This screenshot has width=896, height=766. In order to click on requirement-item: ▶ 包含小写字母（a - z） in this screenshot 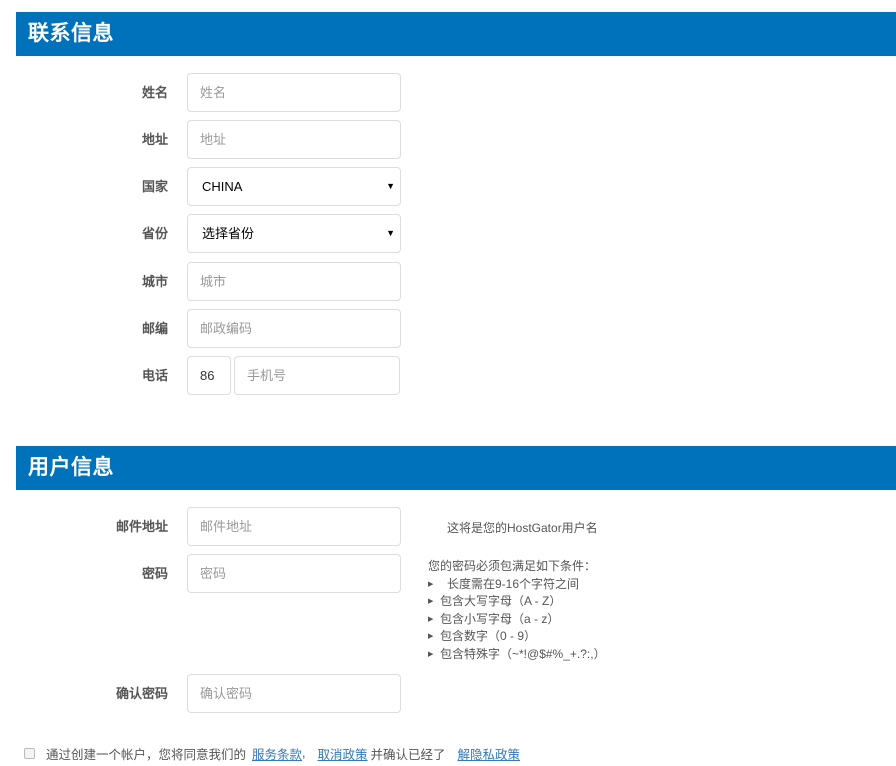, I will do `click(517, 620)`.